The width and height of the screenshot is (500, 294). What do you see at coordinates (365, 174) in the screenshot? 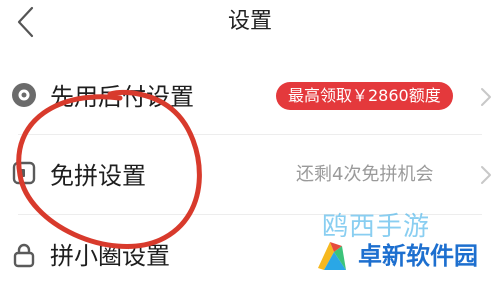
I see `remaining-chances-text: 还剩4次免拼机会` at bounding box center [365, 174].